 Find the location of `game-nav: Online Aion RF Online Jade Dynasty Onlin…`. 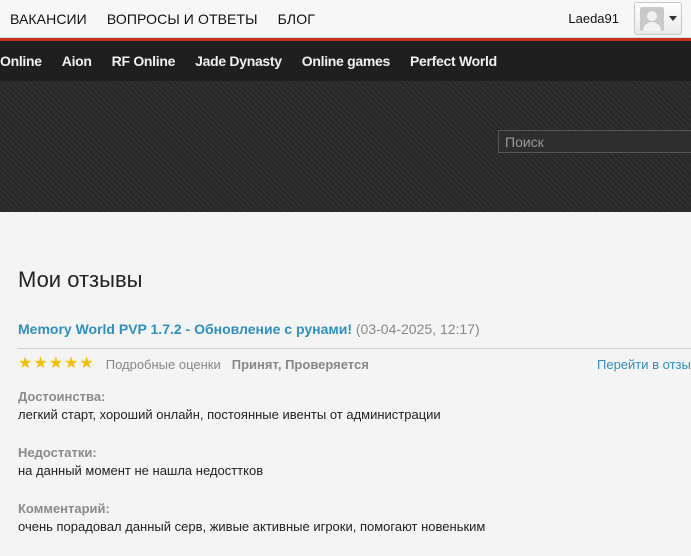

game-nav: Online Aion RF Online Jade Dynasty Onlin… is located at coordinates (345, 61).